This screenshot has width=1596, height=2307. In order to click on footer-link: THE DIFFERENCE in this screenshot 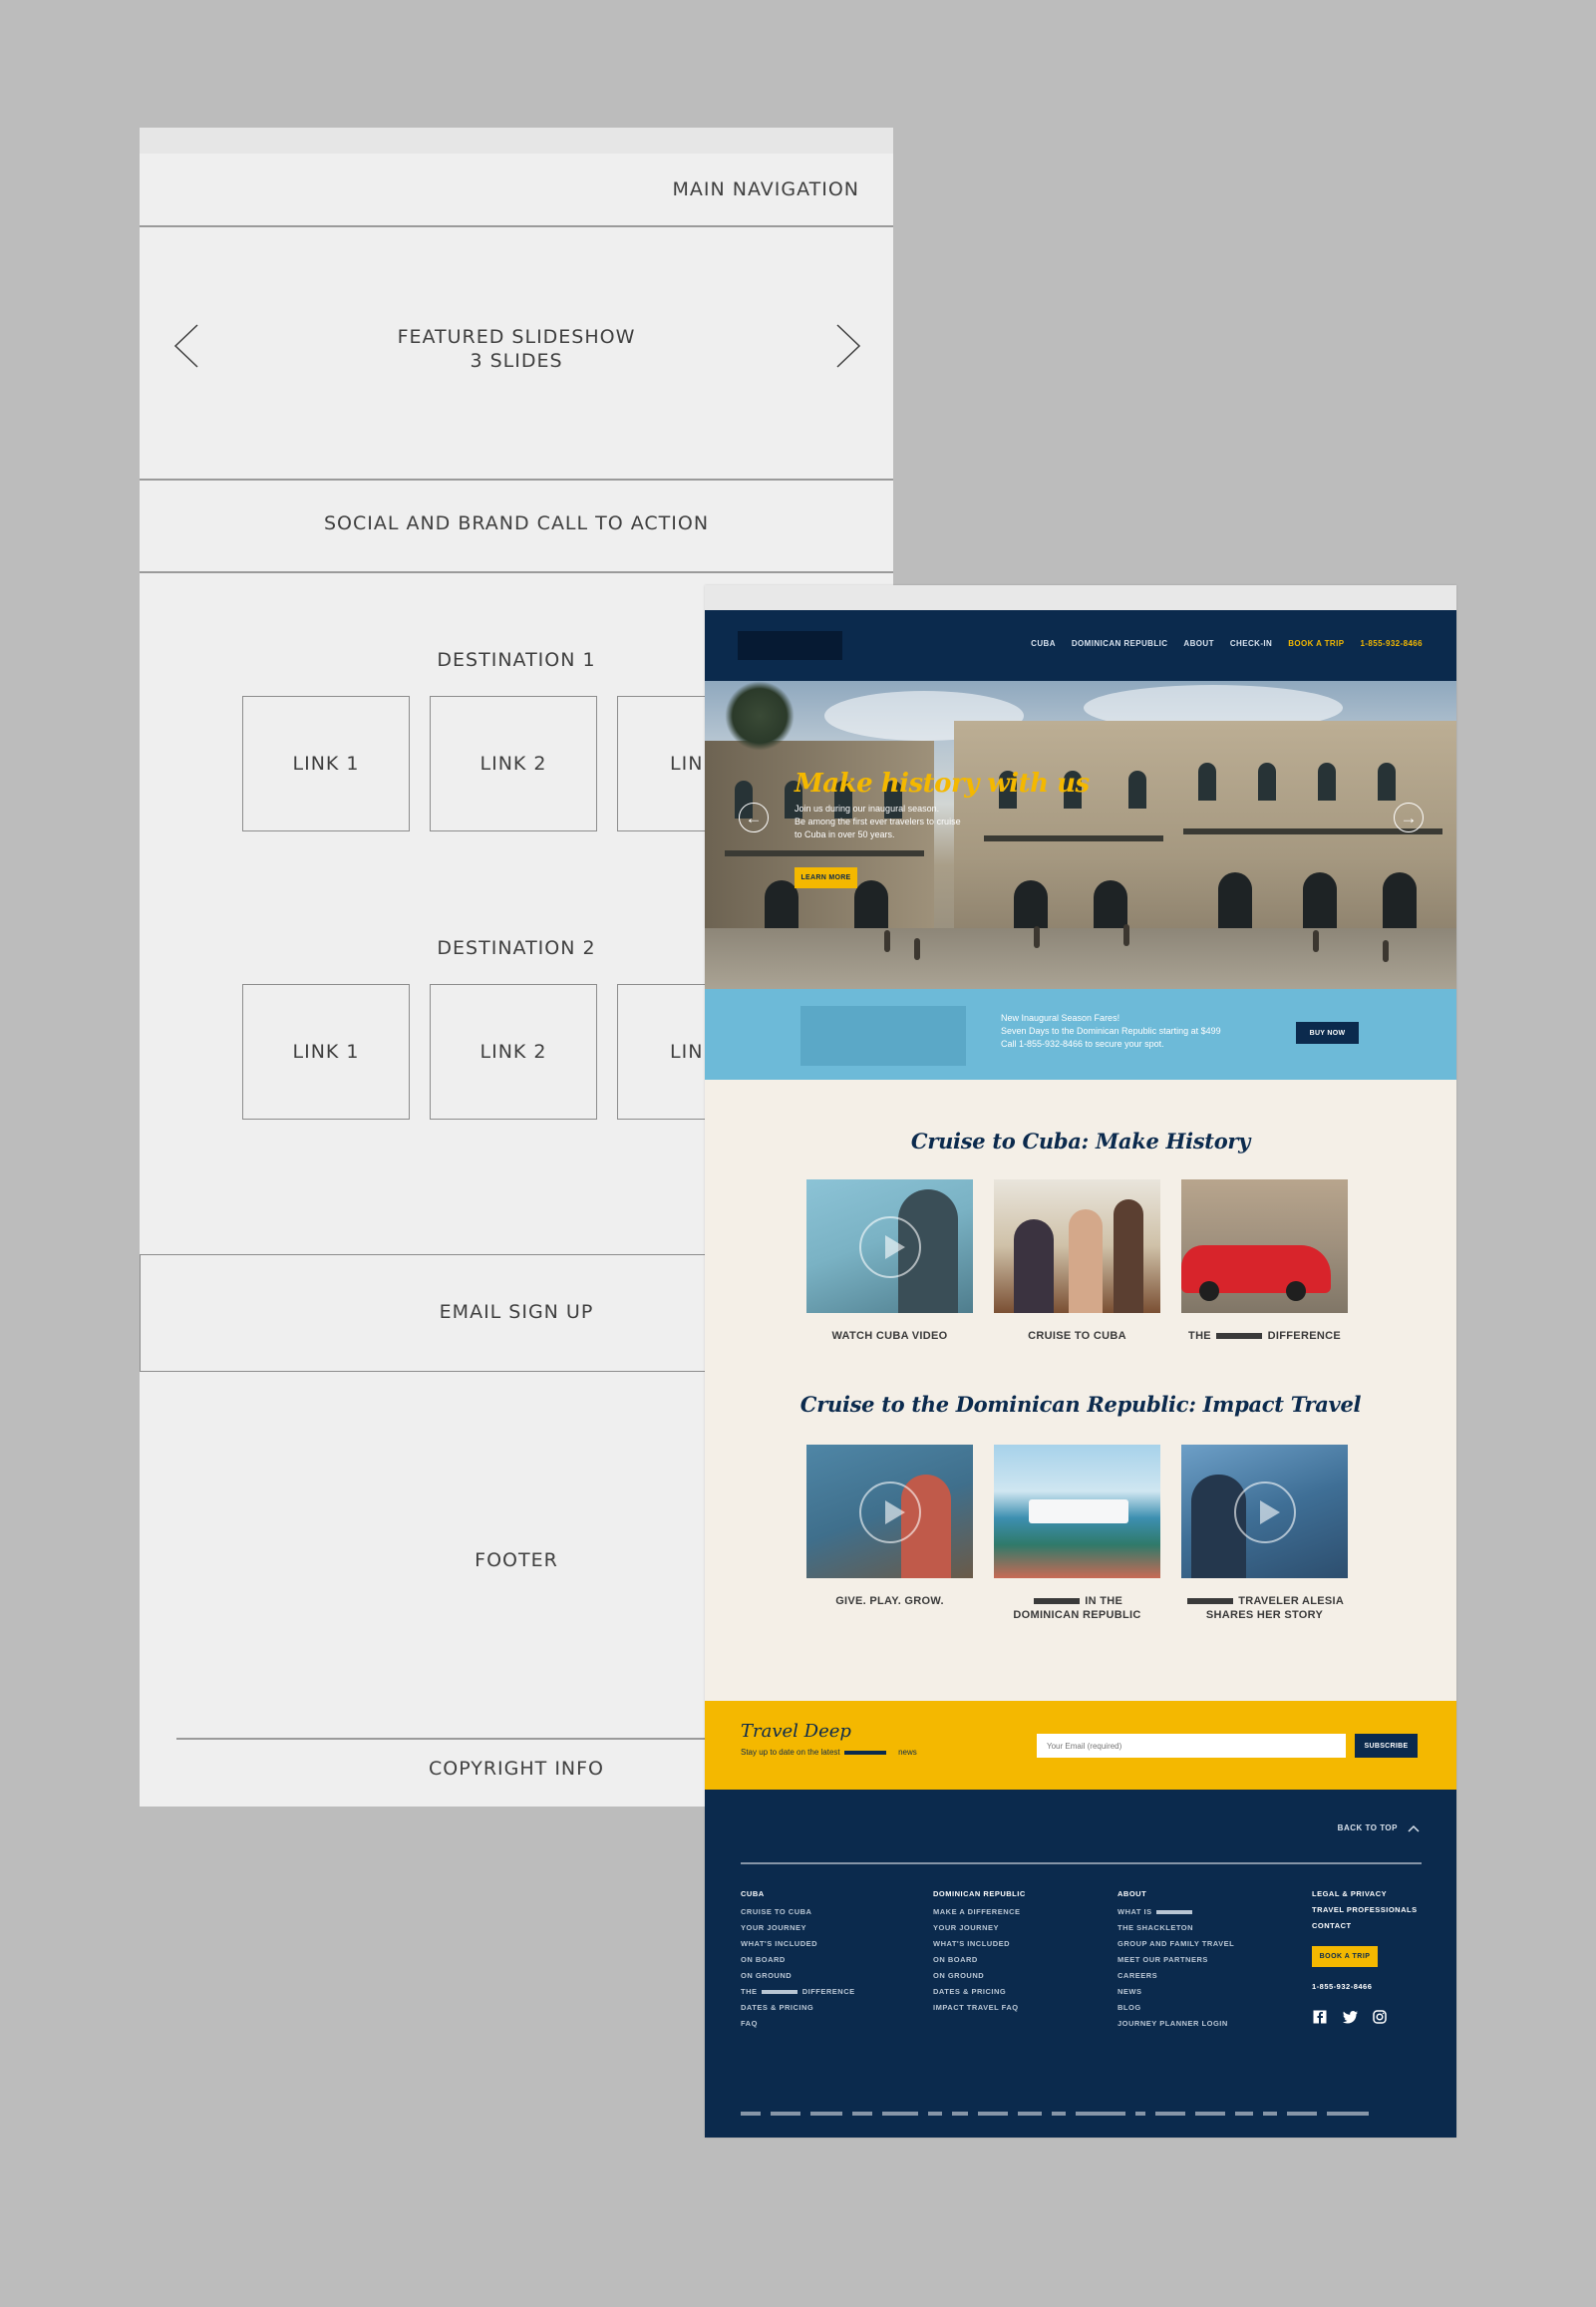, I will do `click(798, 1992)`.